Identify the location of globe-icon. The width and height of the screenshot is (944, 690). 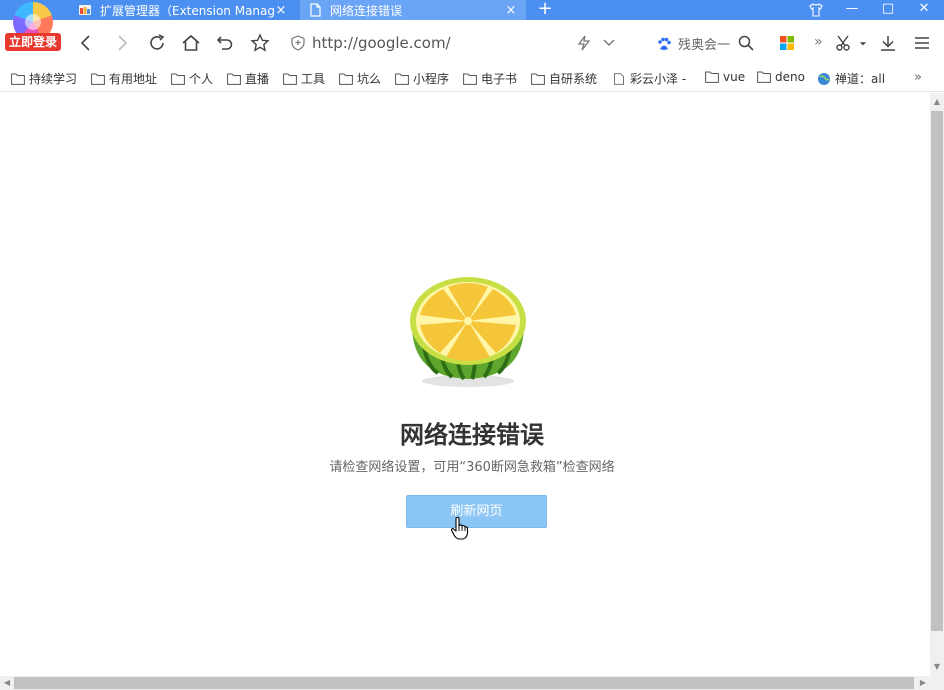
(824, 78).